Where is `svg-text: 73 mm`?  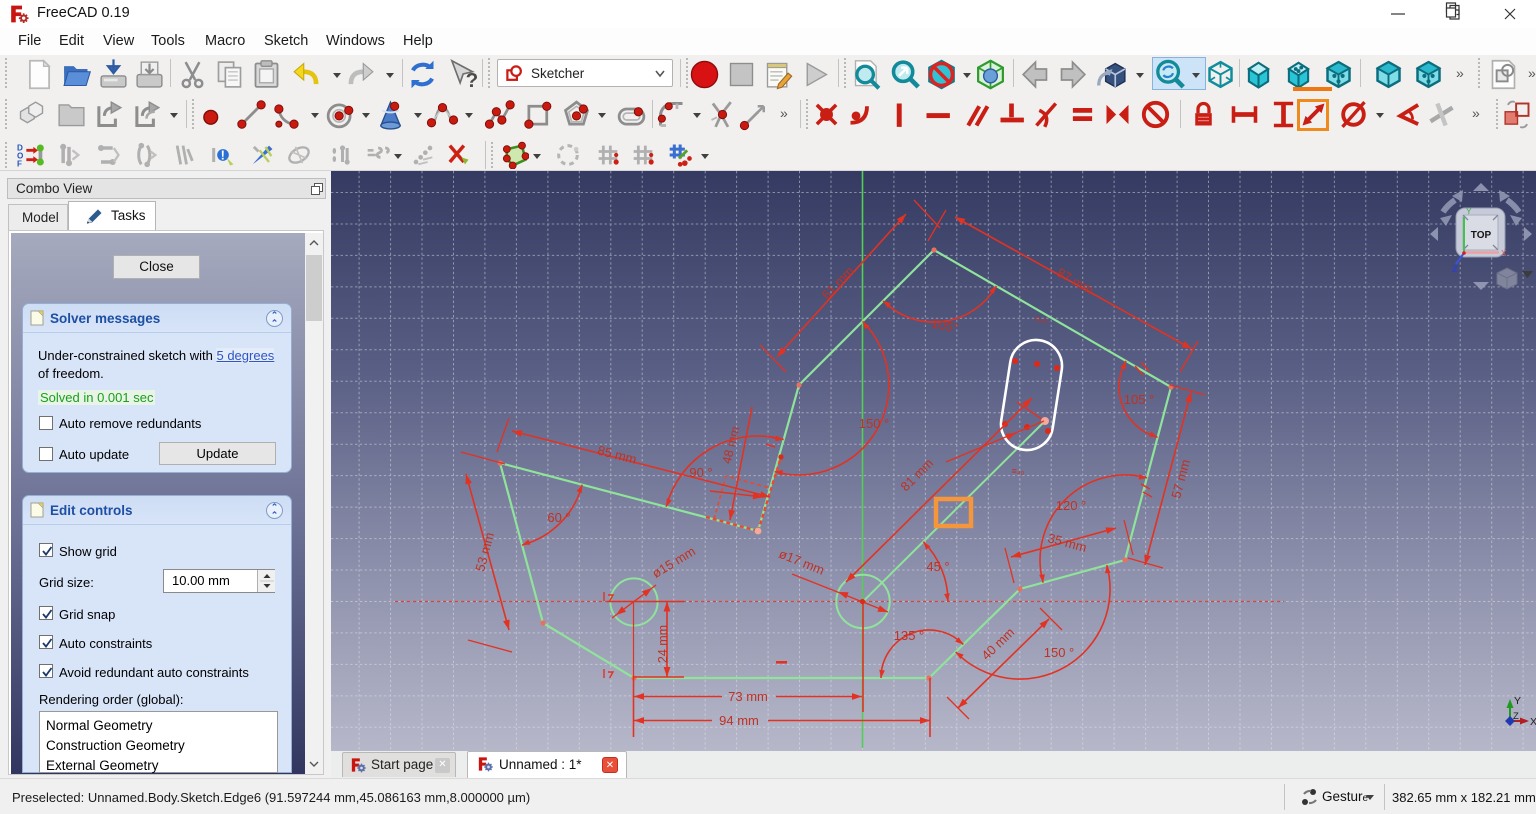
svg-text: 73 mm is located at coordinates (748, 696).